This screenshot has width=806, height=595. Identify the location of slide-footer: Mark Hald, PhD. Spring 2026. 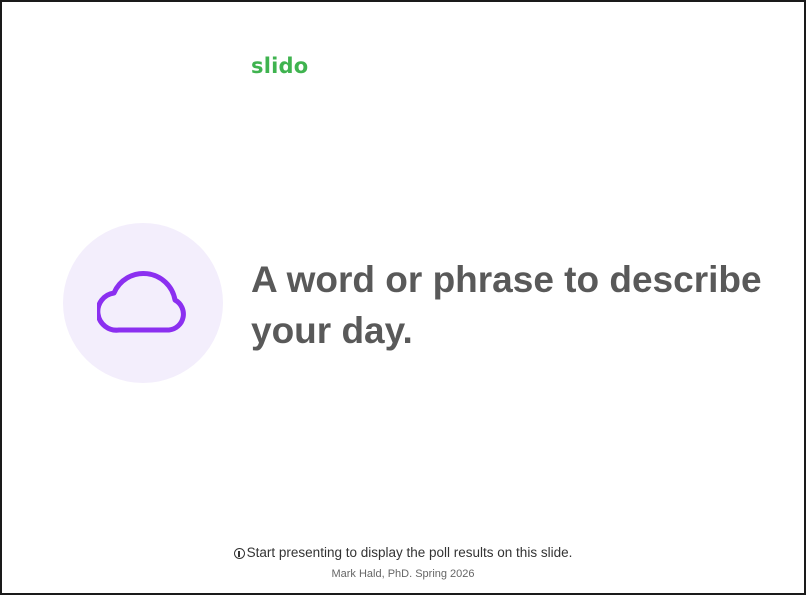
(403, 574).